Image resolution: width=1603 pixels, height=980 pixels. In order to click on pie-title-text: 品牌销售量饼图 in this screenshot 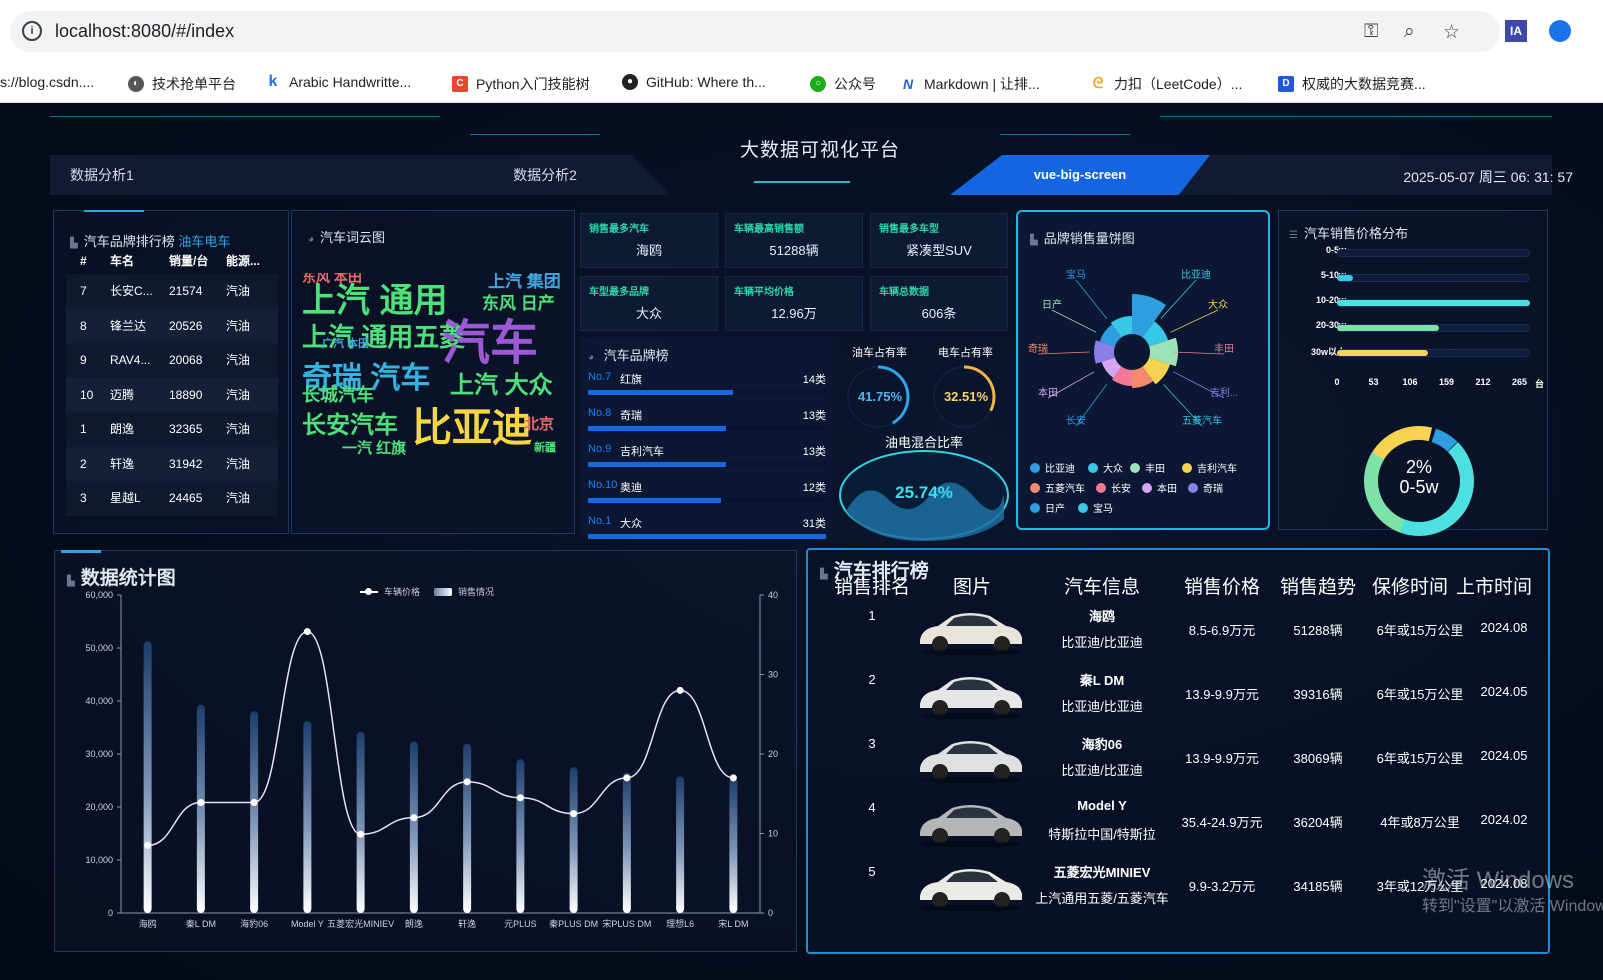, I will do `click(1089, 238)`.